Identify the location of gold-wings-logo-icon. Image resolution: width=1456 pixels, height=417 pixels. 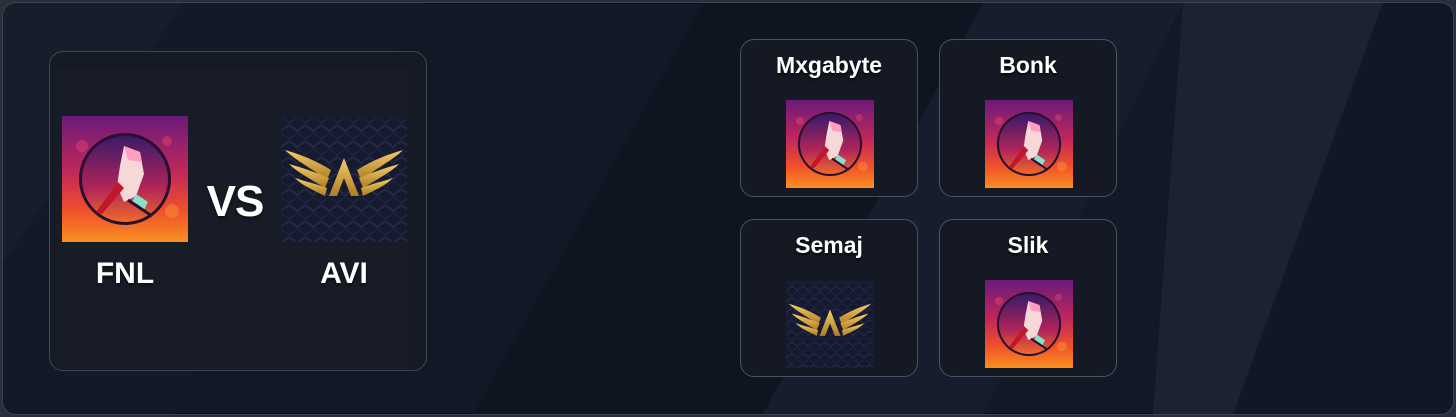
(830, 324).